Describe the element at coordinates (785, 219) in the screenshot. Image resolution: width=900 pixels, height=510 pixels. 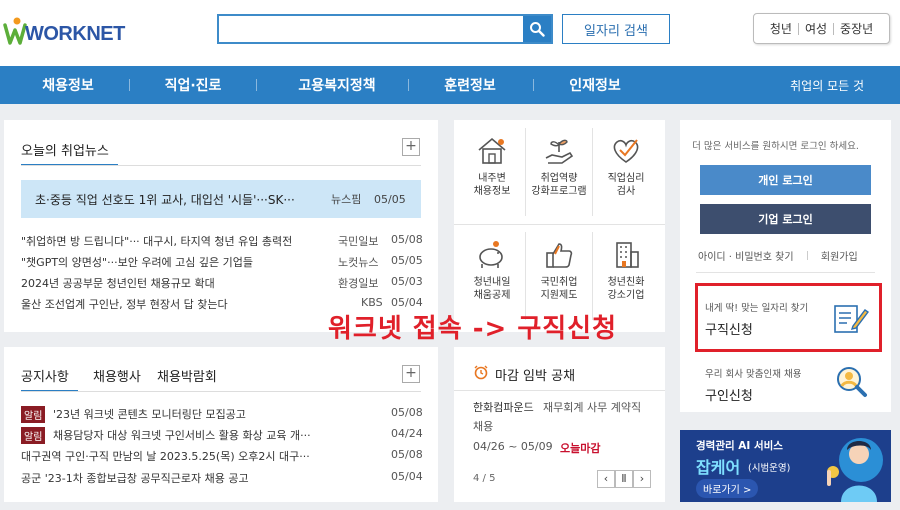
I see `company-login-button: 기업 로그인` at that location.